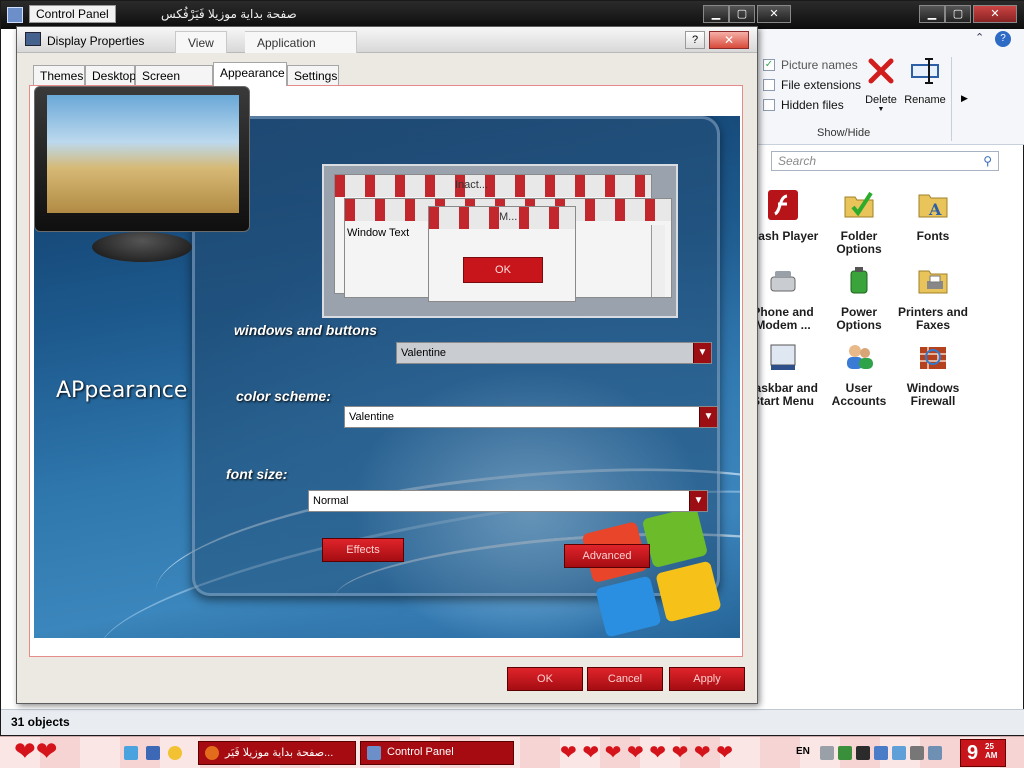 The width and height of the screenshot is (1024, 768). I want to click on color-scheme-label: color scheme:, so click(283, 396).